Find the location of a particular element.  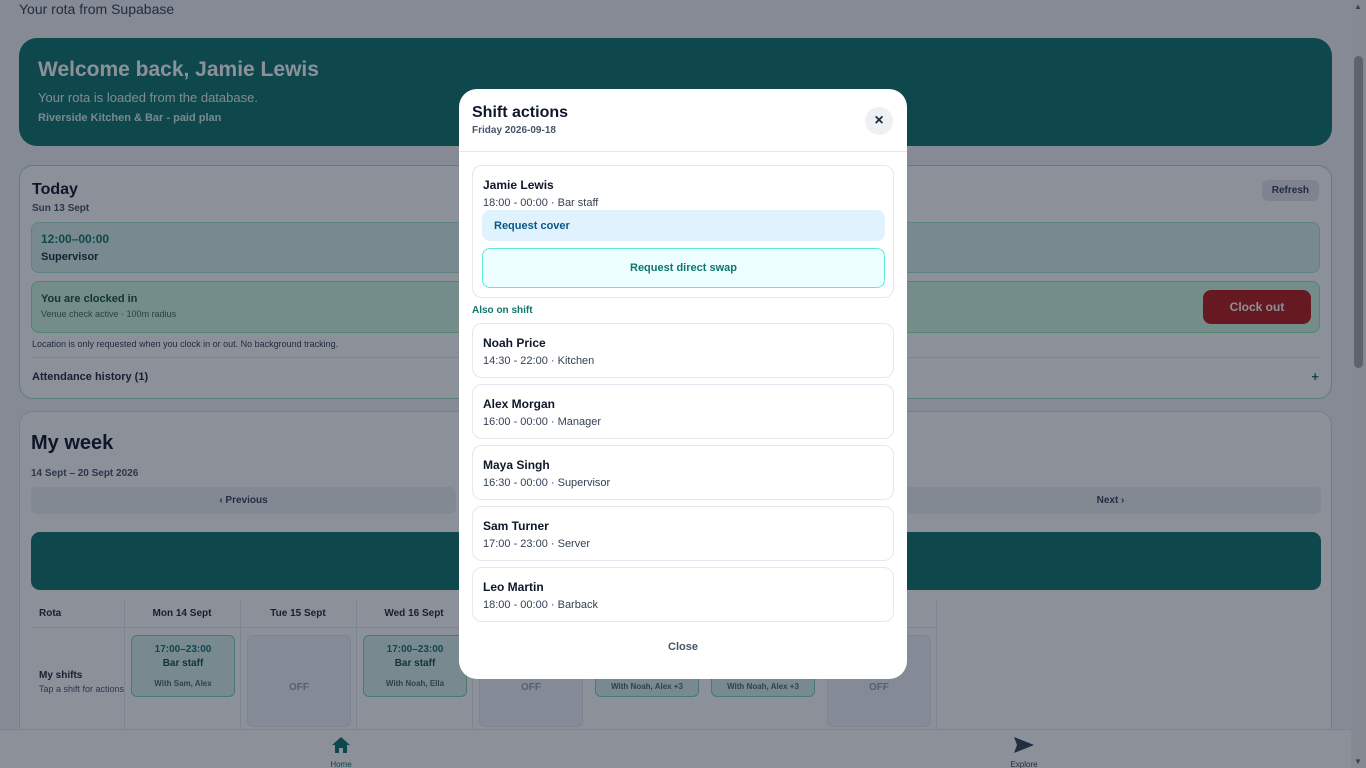

also-on-shift-heading: Also on shift is located at coordinates (502, 310).